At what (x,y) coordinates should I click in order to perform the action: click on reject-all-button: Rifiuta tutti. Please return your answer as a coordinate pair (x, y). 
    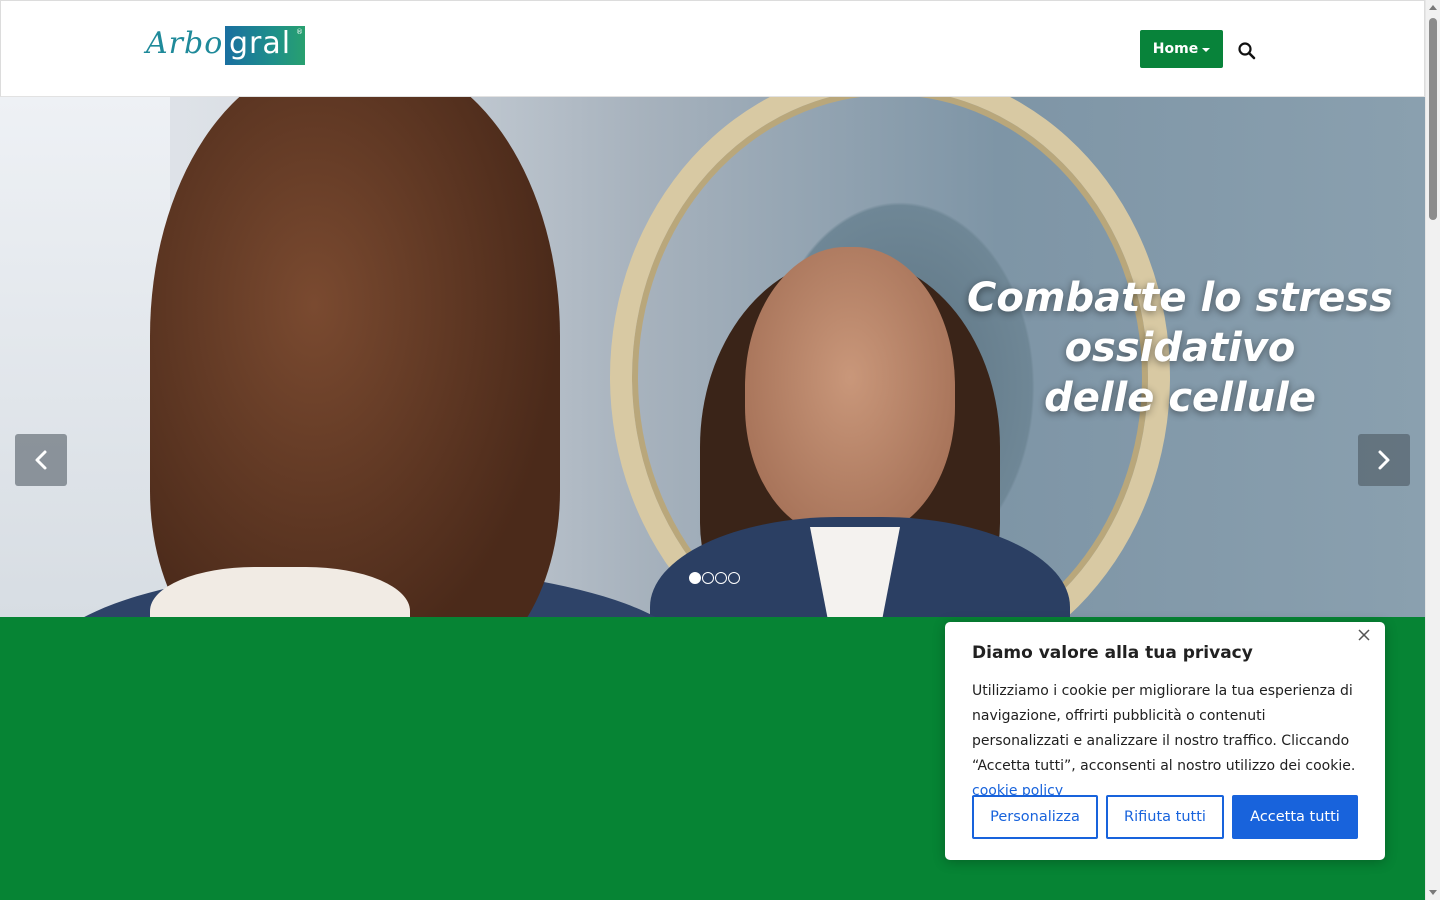
    Looking at the image, I should click on (1165, 817).